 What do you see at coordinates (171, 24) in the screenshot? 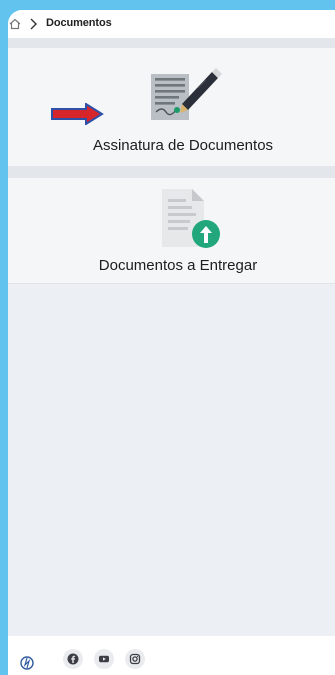
I see `breadcrumb: Documentos` at bounding box center [171, 24].